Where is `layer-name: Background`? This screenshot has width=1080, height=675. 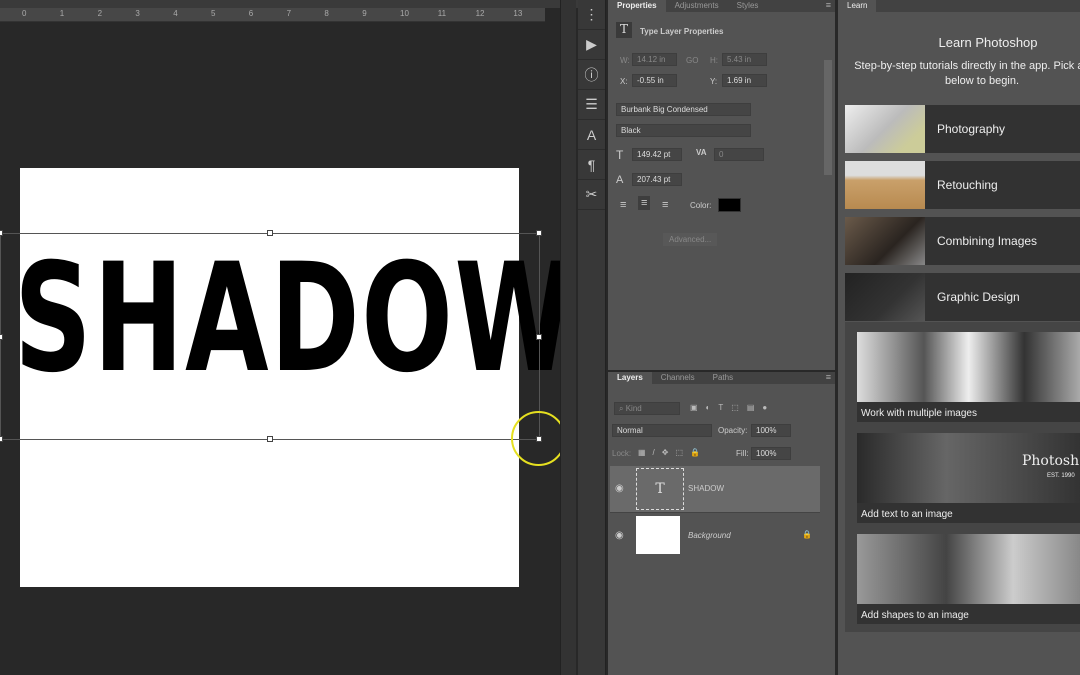
layer-name: Background is located at coordinates (709, 535).